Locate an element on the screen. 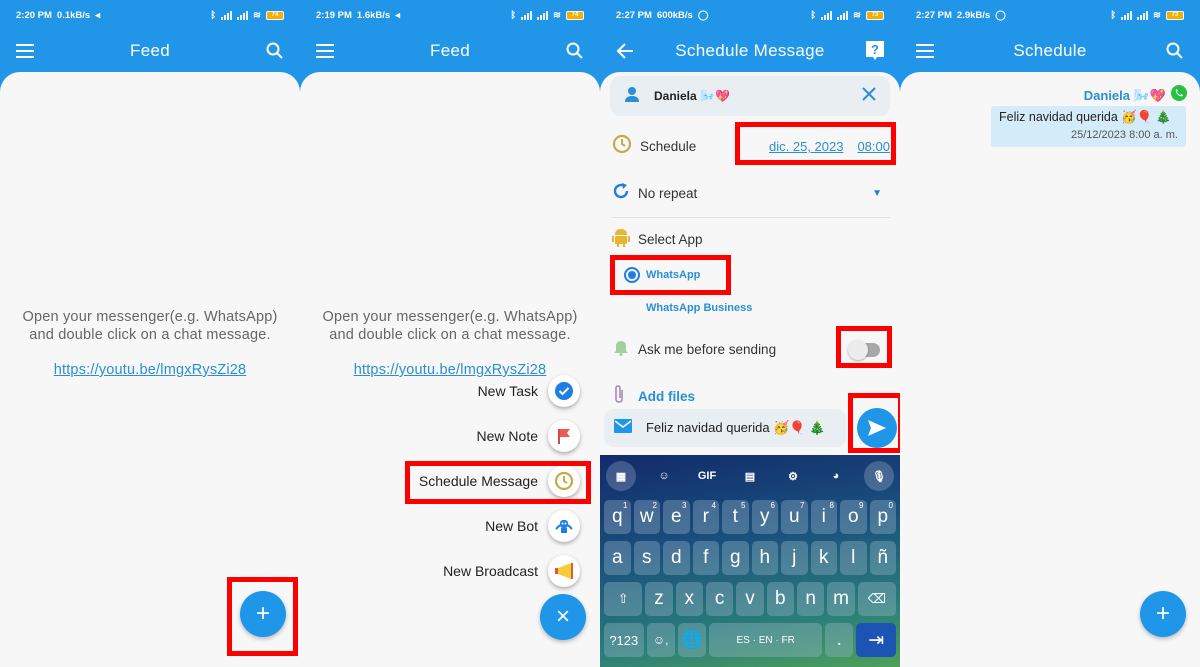 Image resolution: width=1200 pixels, height=667 pixels. key-u: u7 is located at coordinates (794, 517).